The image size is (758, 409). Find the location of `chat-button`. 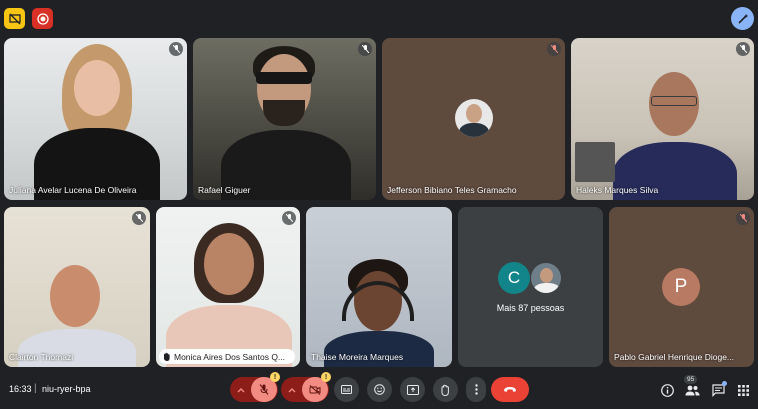

chat-button is located at coordinates (718, 389).